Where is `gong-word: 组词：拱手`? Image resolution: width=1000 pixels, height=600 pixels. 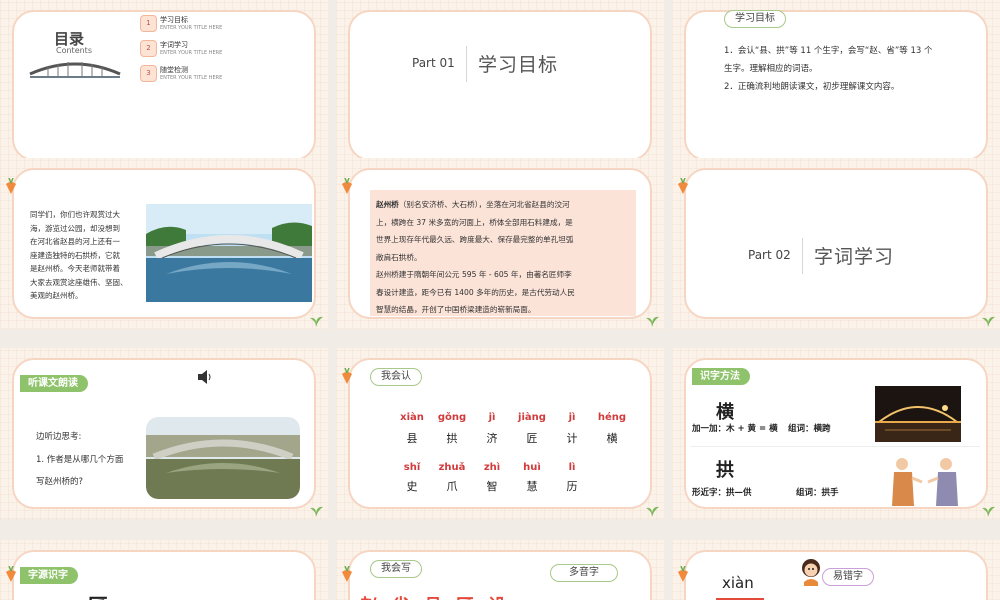
gong-word: 组词：拱手 is located at coordinates (817, 493).